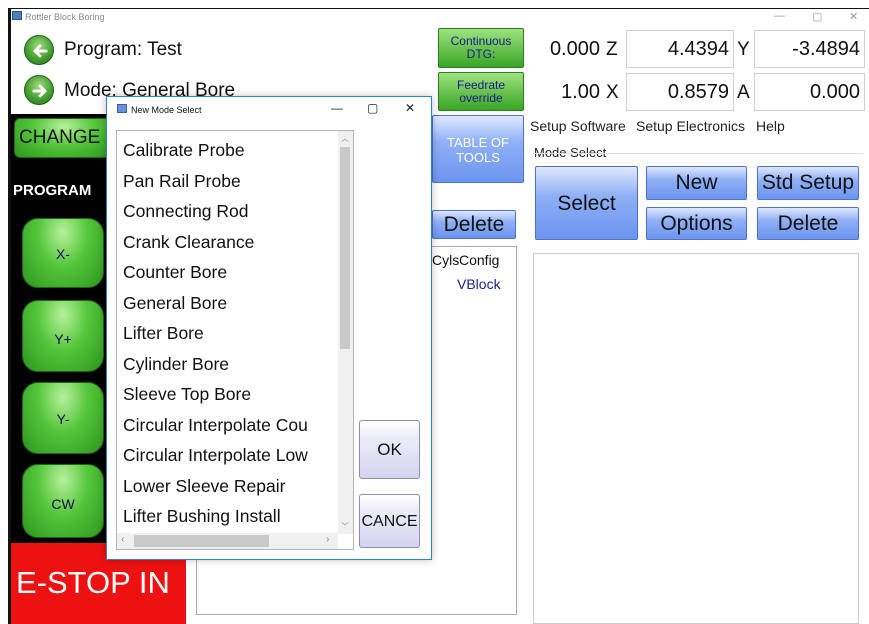  What do you see at coordinates (389, 449) in the screenshot?
I see `ok-button: OK` at bounding box center [389, 449].